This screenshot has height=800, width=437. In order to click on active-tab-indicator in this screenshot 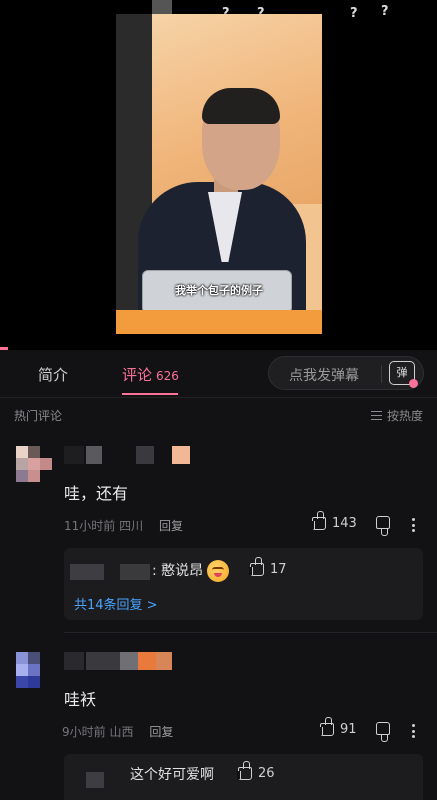, I will do `click(150, 394)`.